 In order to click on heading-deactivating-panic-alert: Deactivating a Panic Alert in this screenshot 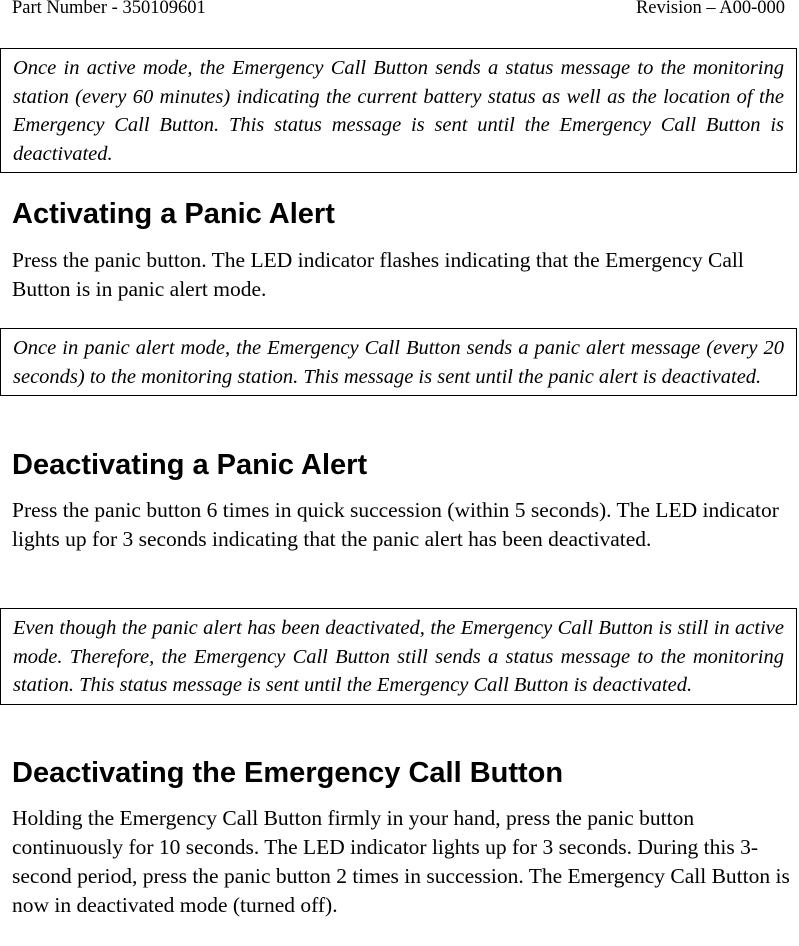, I will do `click(190, 465)`.